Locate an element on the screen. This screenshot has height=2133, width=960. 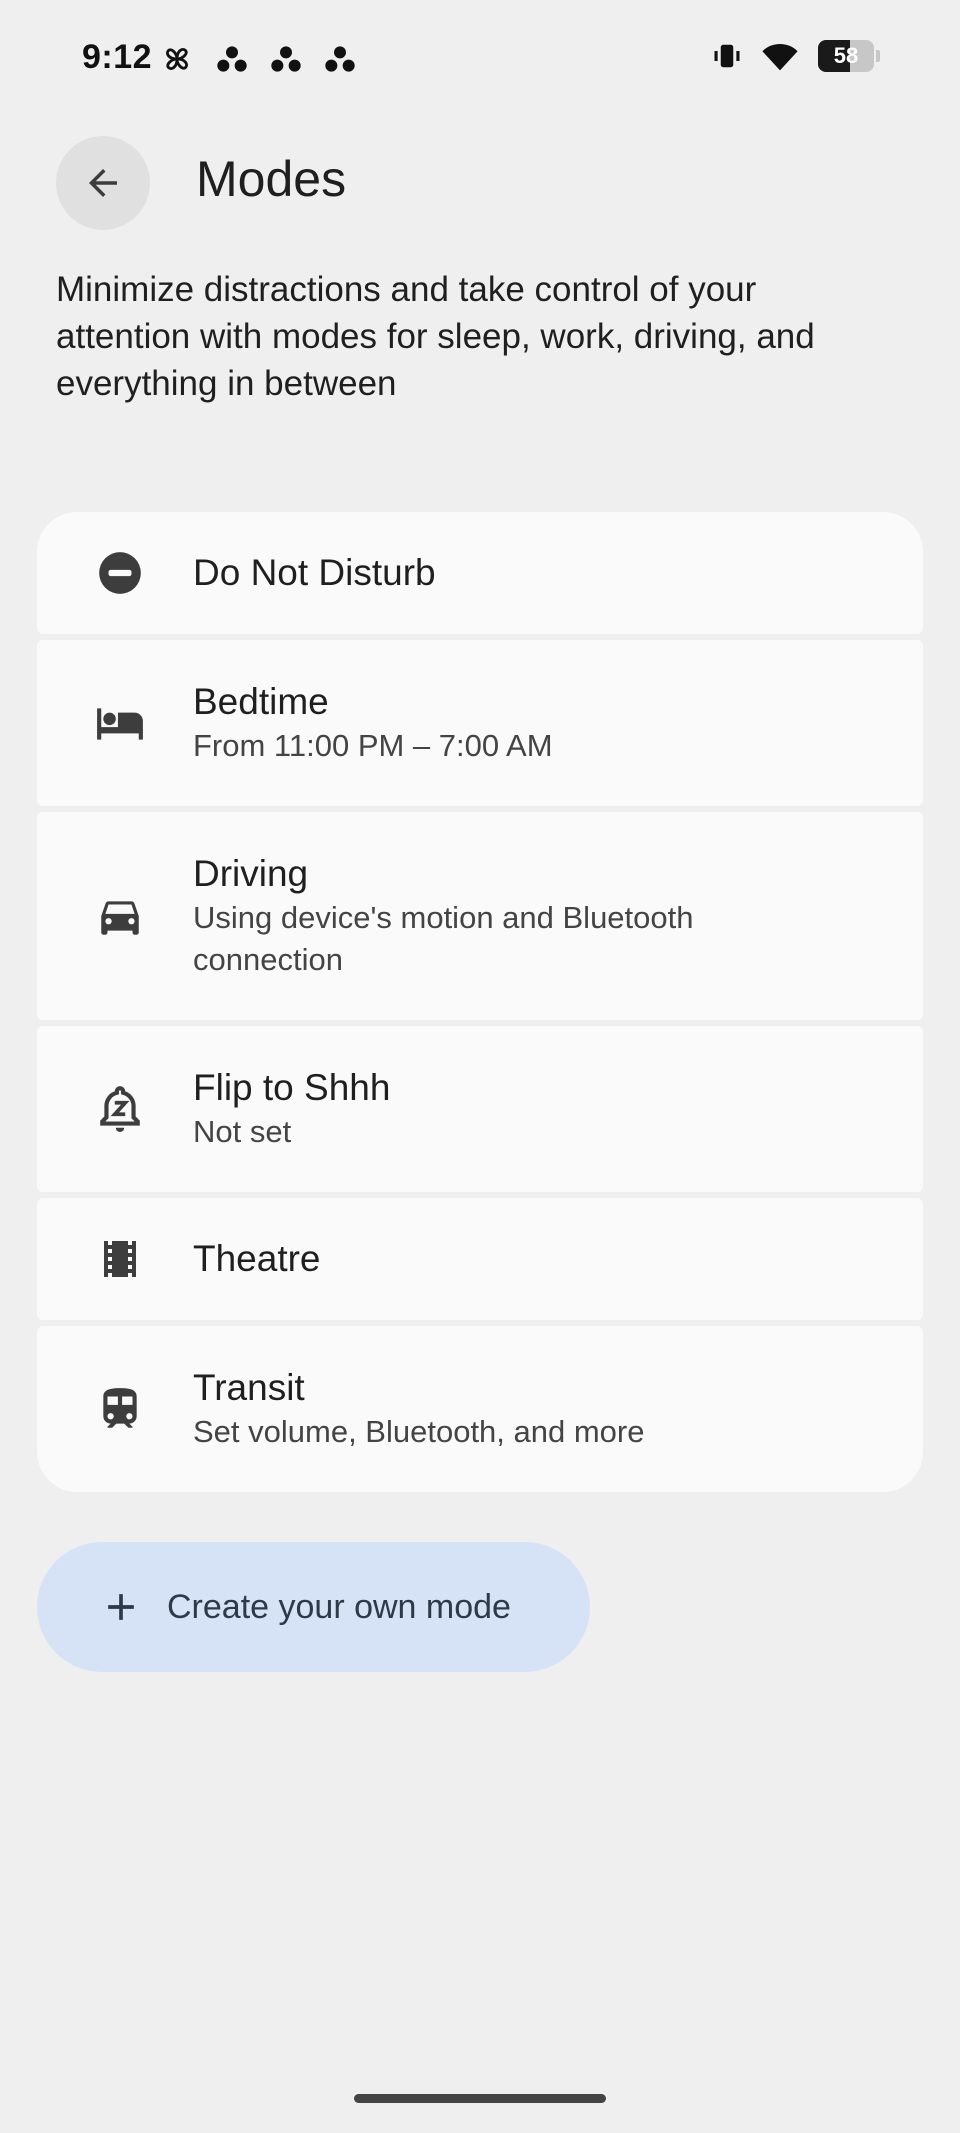
mode-title: Theatre is located at coordinates (257, 1258).